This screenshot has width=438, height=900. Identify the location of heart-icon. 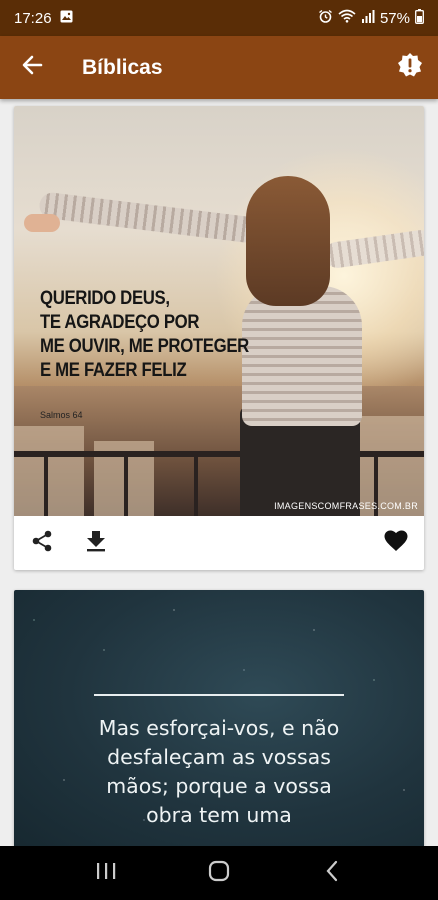
(396, 543).